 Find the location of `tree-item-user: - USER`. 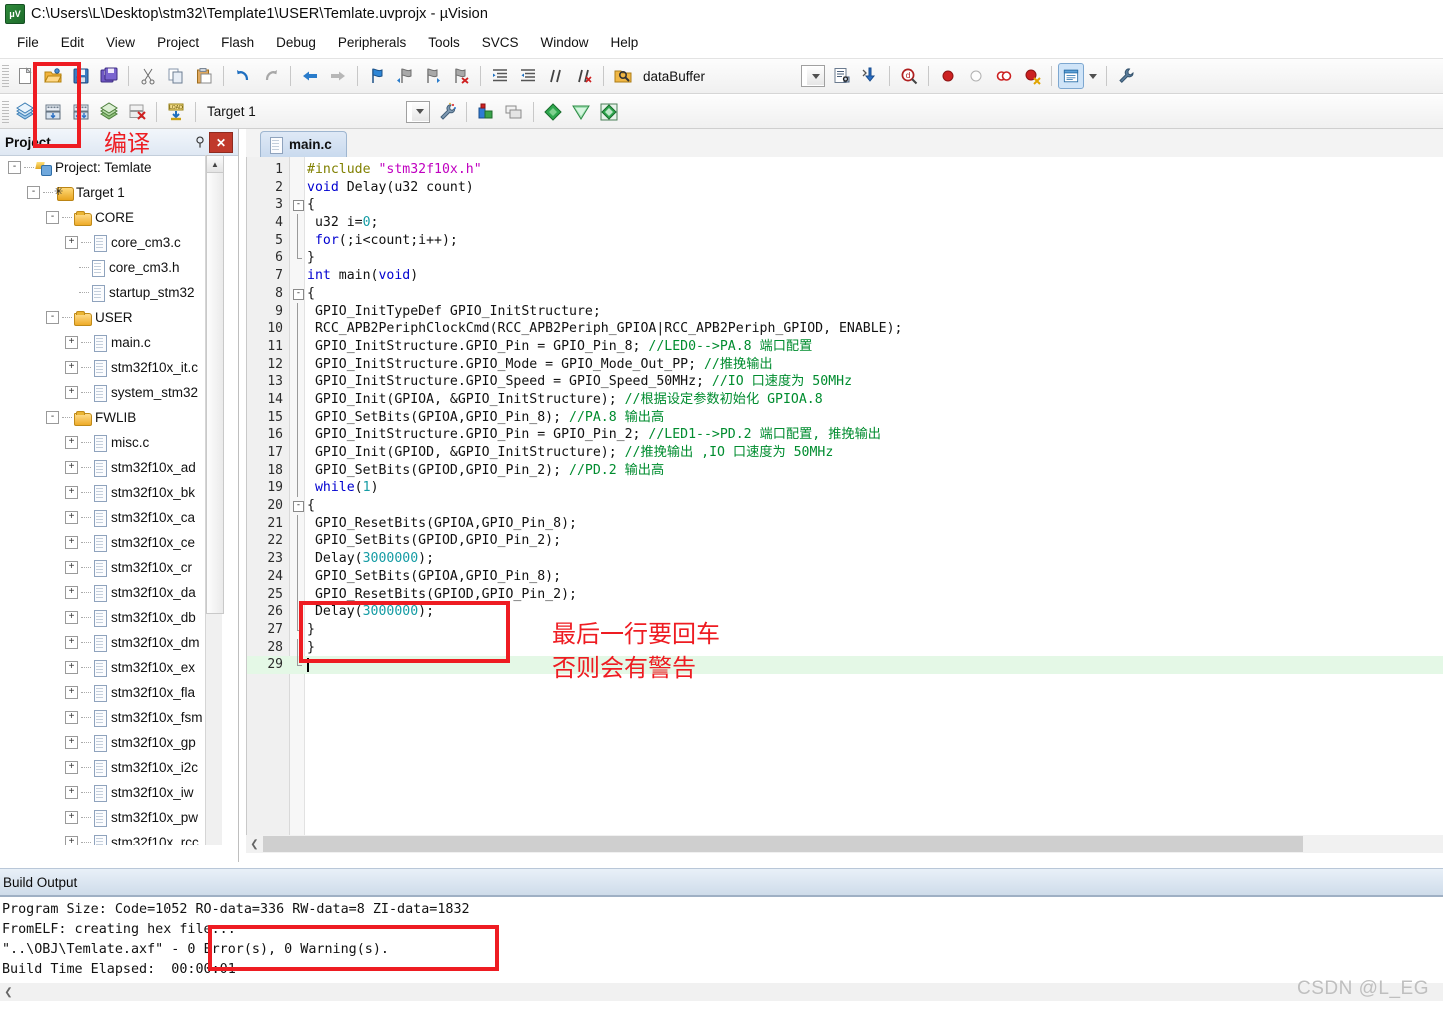

tree-item-user: - USER is located at coordinates (111, 317).